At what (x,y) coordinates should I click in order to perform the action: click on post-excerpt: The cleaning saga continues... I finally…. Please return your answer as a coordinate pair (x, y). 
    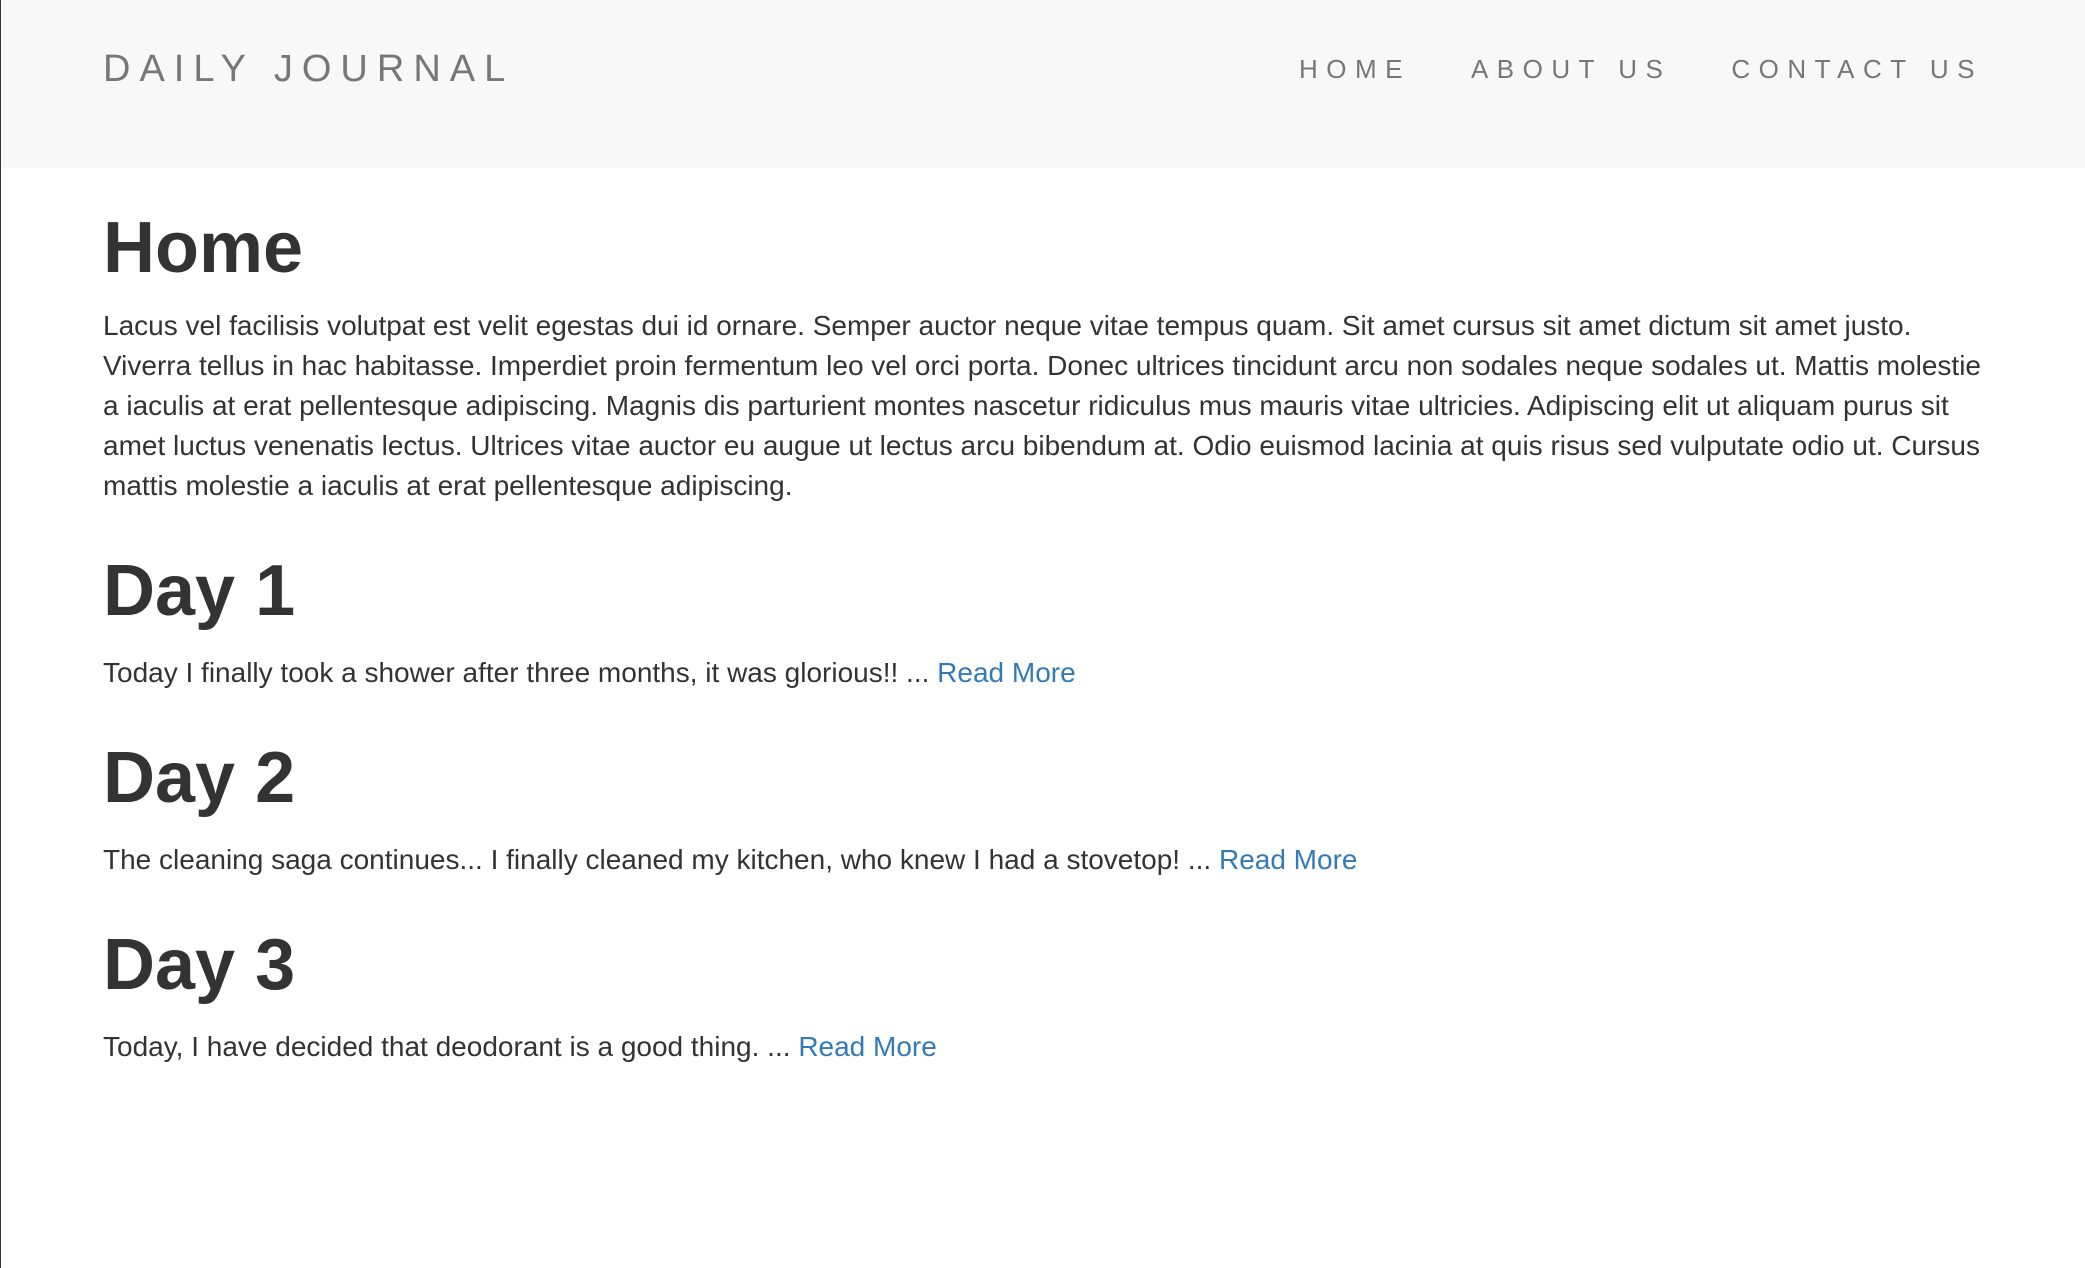
    Looking at the image, I should click on (1043, 860).